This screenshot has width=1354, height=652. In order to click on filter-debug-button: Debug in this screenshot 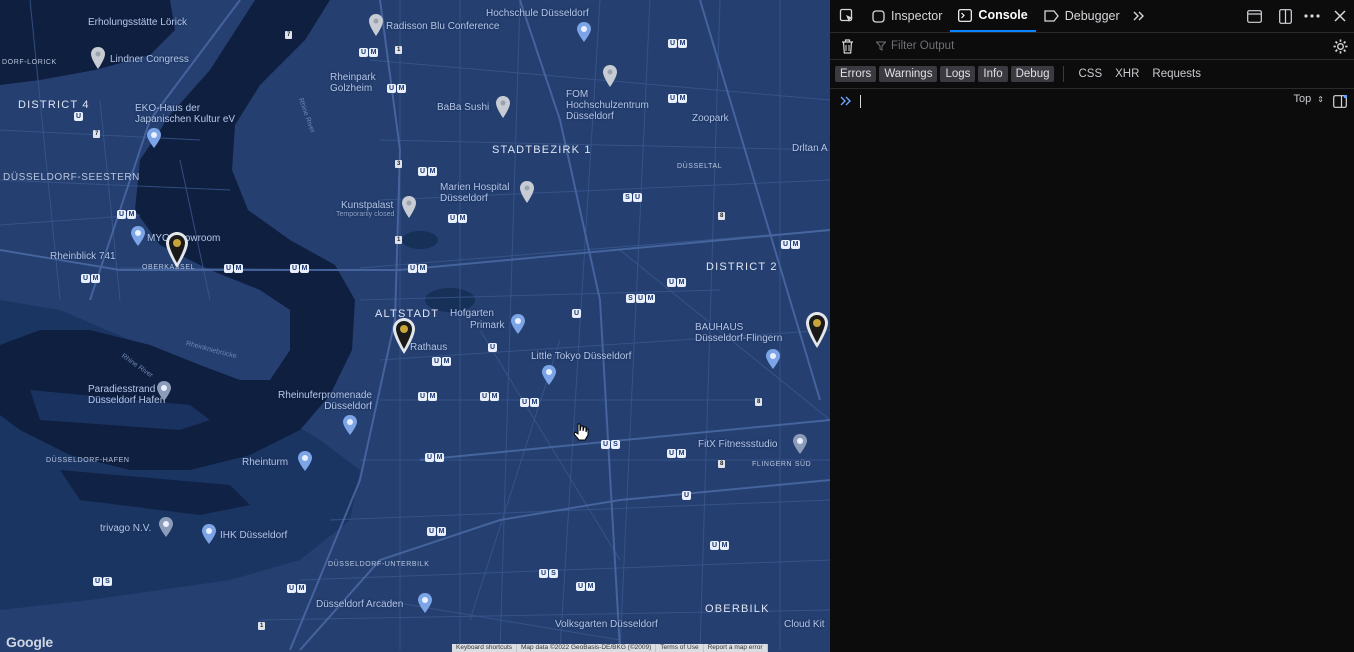, I will do `click(1032, 74)`.